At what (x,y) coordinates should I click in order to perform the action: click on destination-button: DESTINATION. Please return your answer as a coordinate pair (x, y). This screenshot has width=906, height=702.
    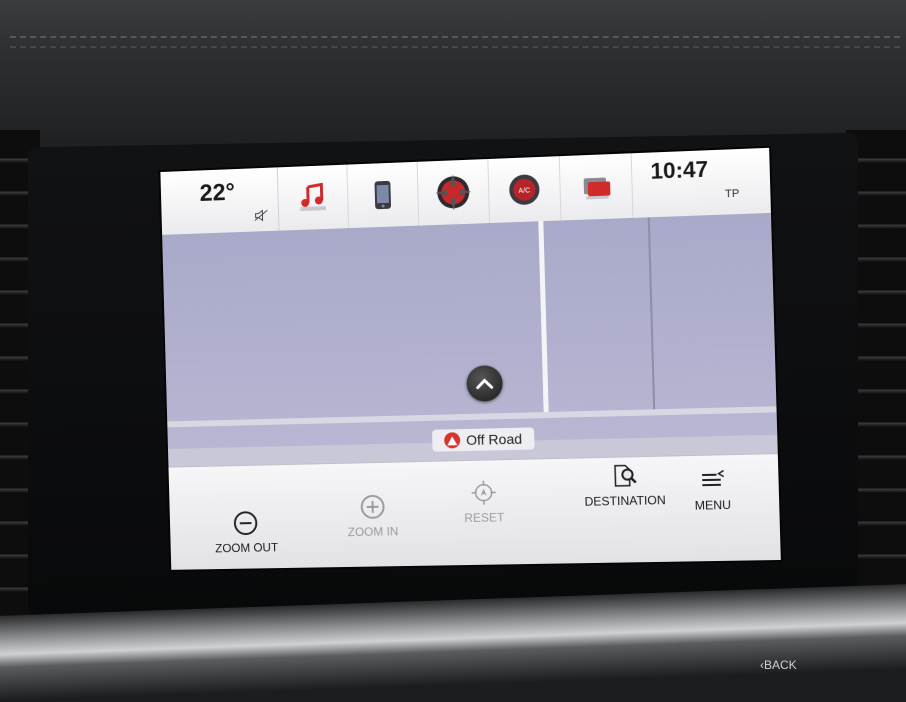
    Looking at the image, I should click on (624, 485).